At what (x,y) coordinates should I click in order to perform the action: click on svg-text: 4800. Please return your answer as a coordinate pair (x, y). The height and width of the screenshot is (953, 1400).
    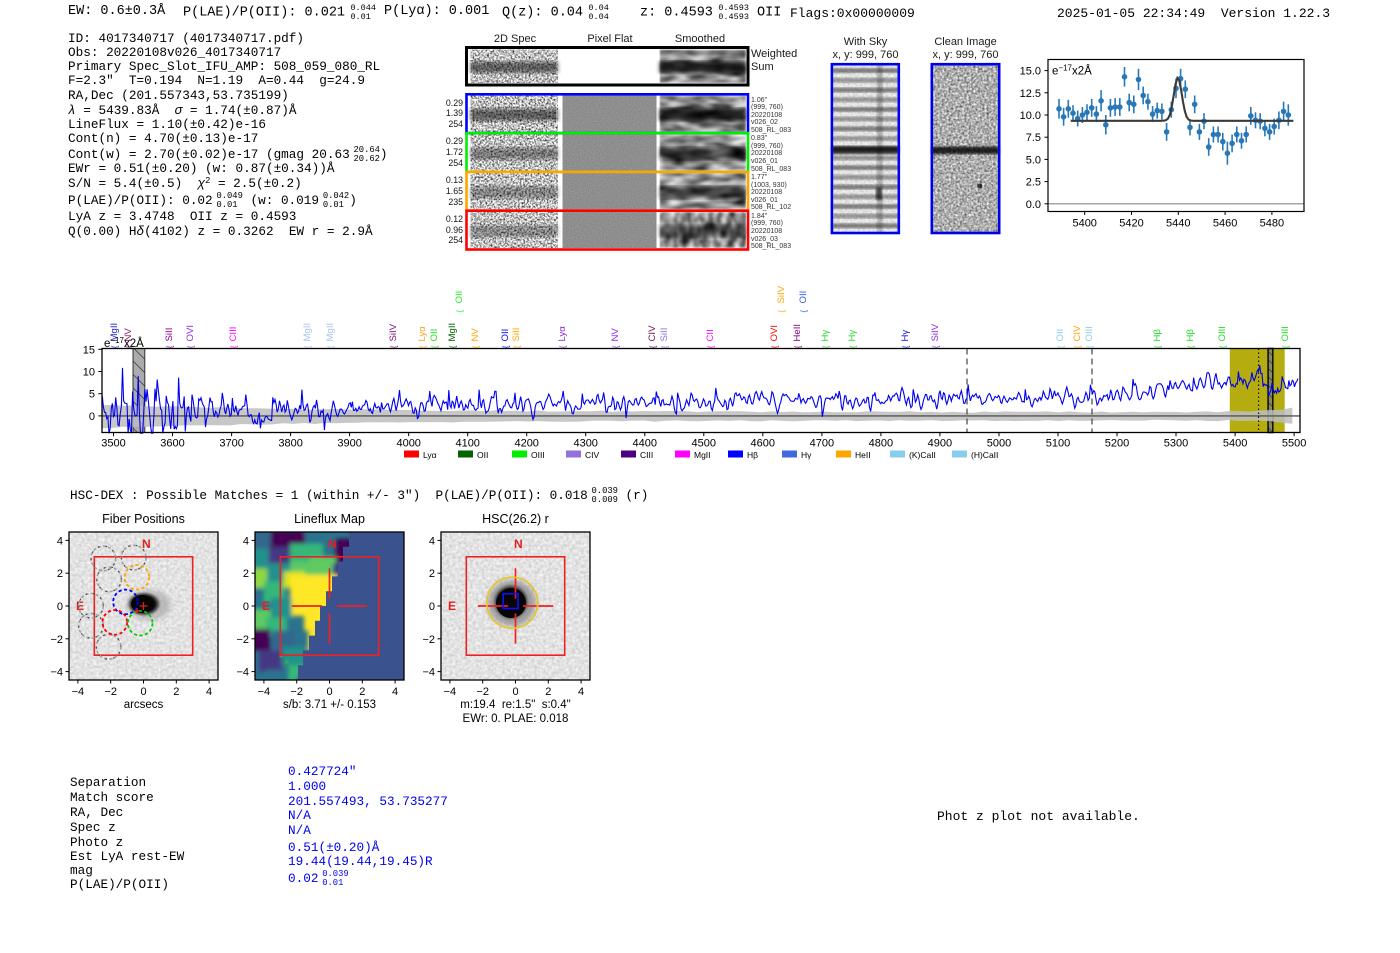
    Looking at the image, I should click on (881, 444).